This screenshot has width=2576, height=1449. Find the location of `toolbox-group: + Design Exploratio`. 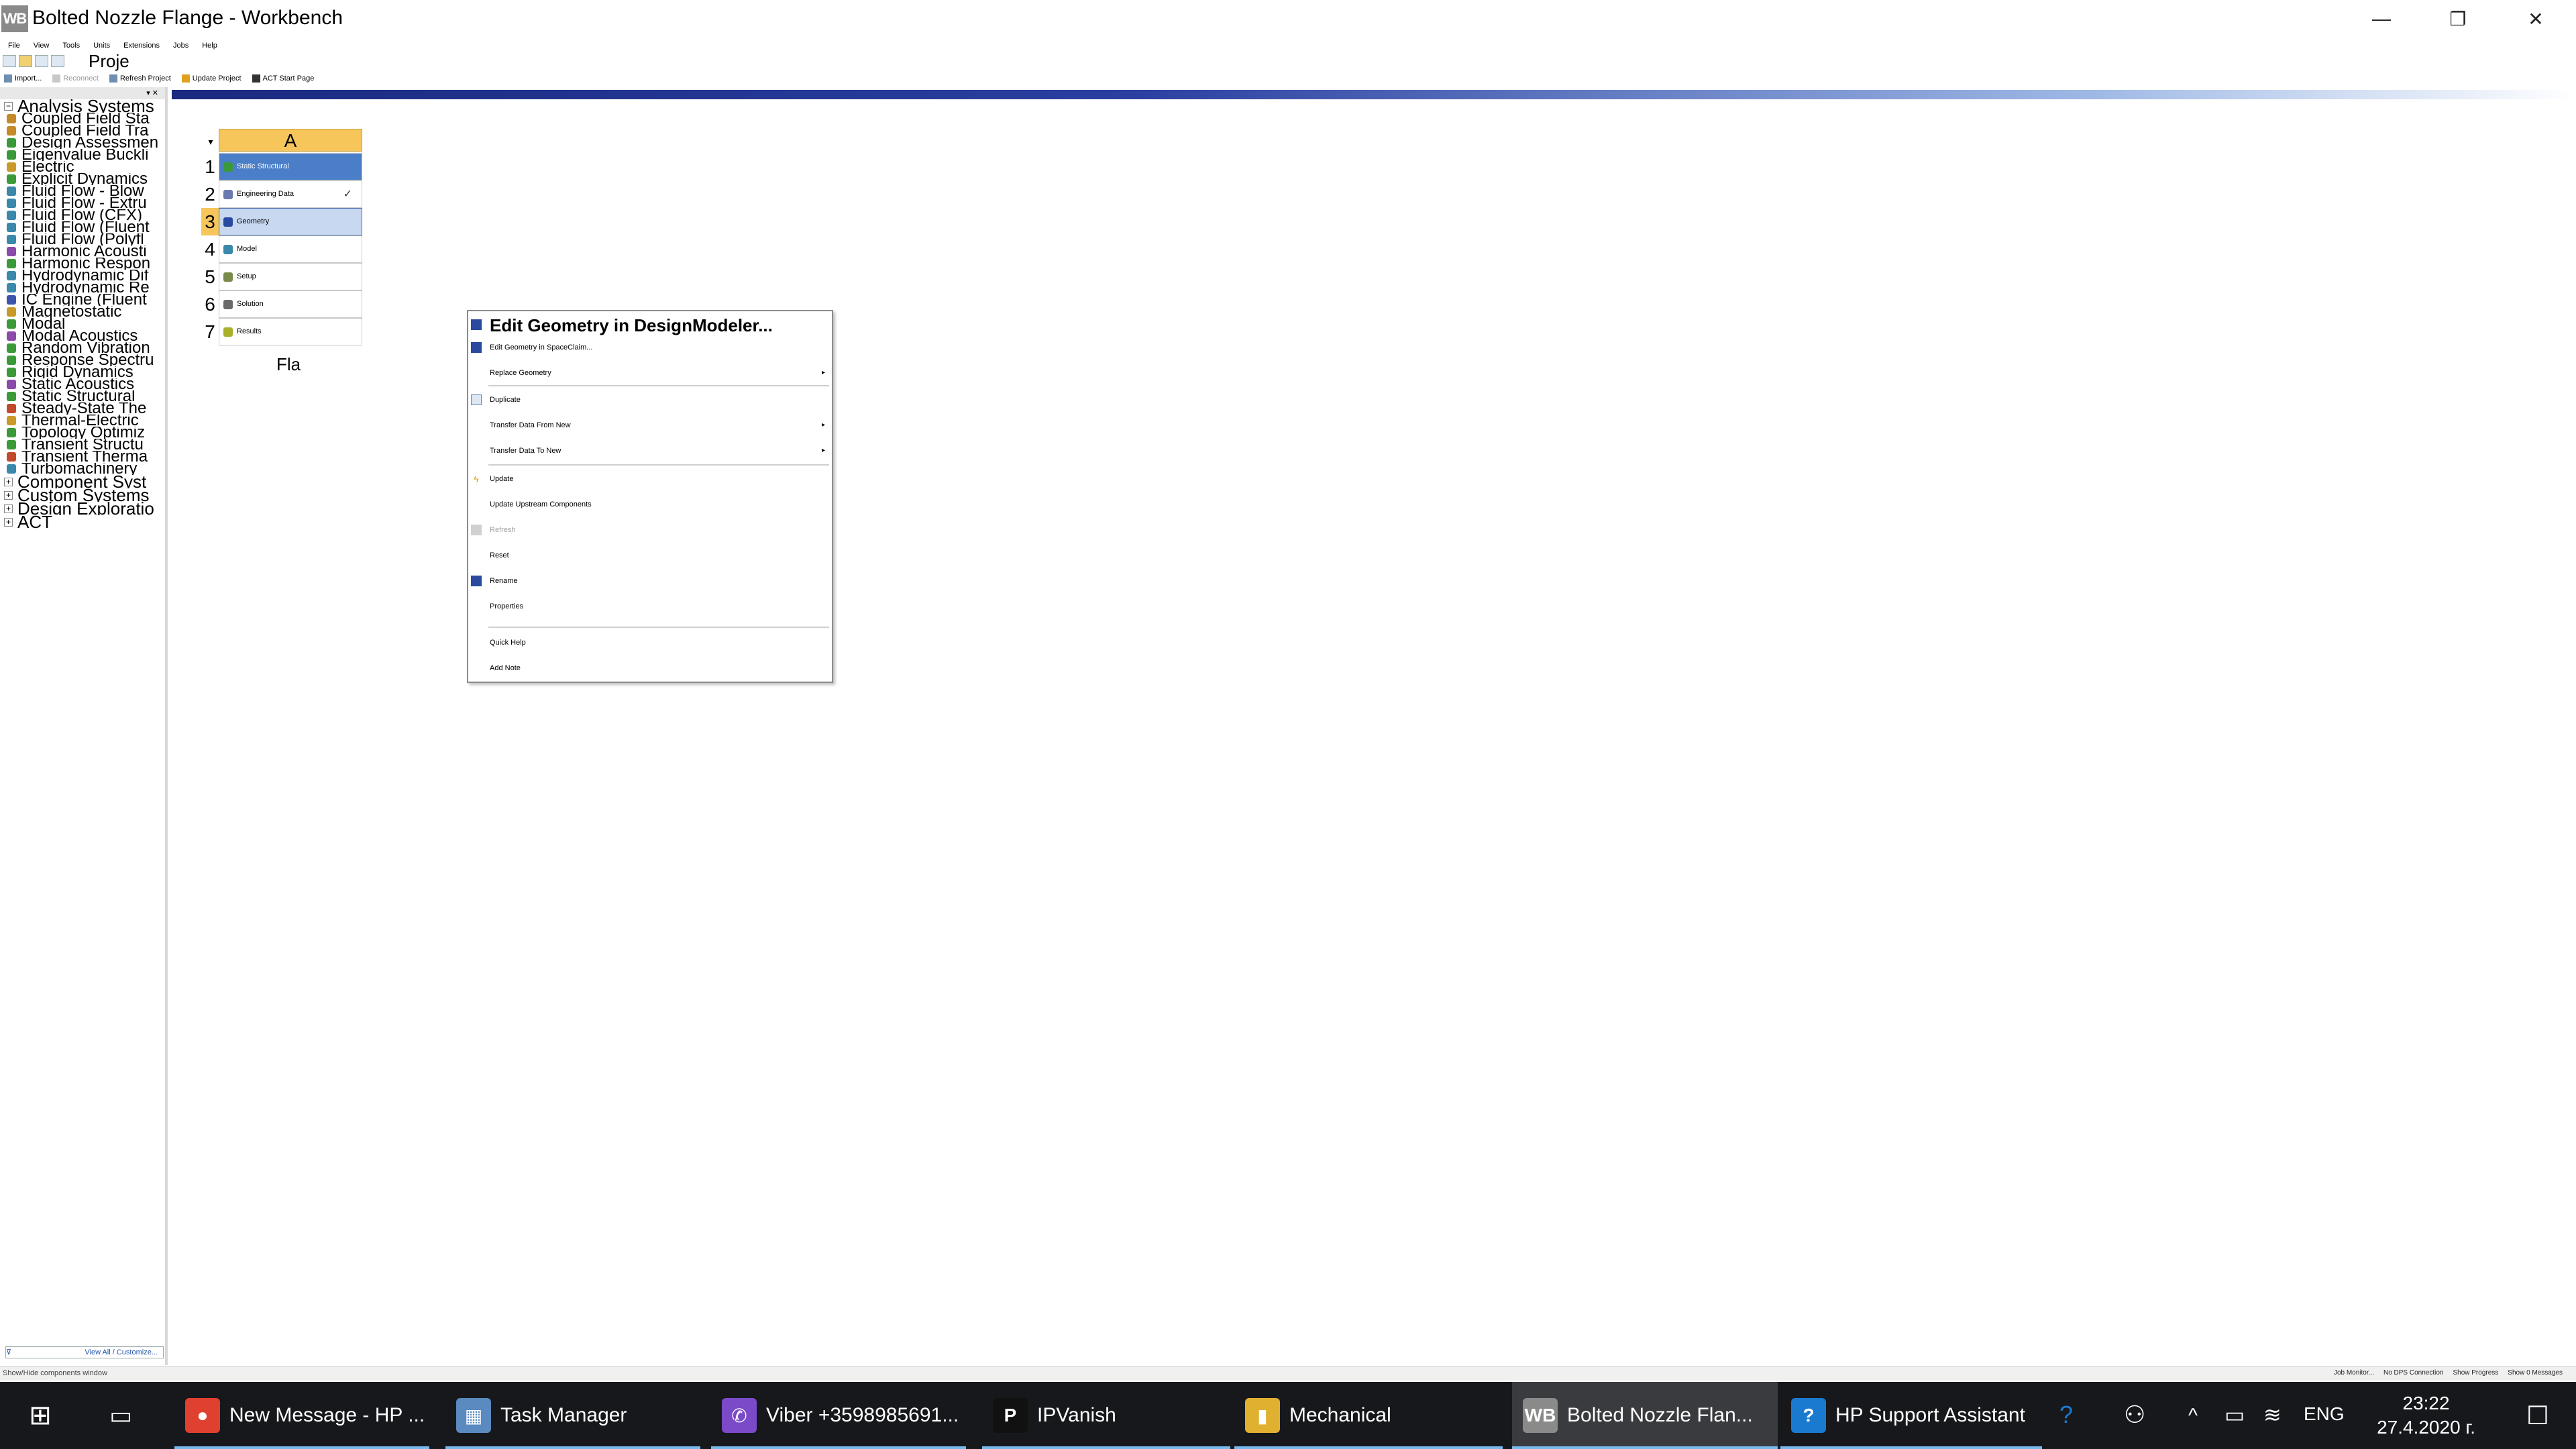

toolbox-group: + Design Exploratio is located at coordinates (82, 508).